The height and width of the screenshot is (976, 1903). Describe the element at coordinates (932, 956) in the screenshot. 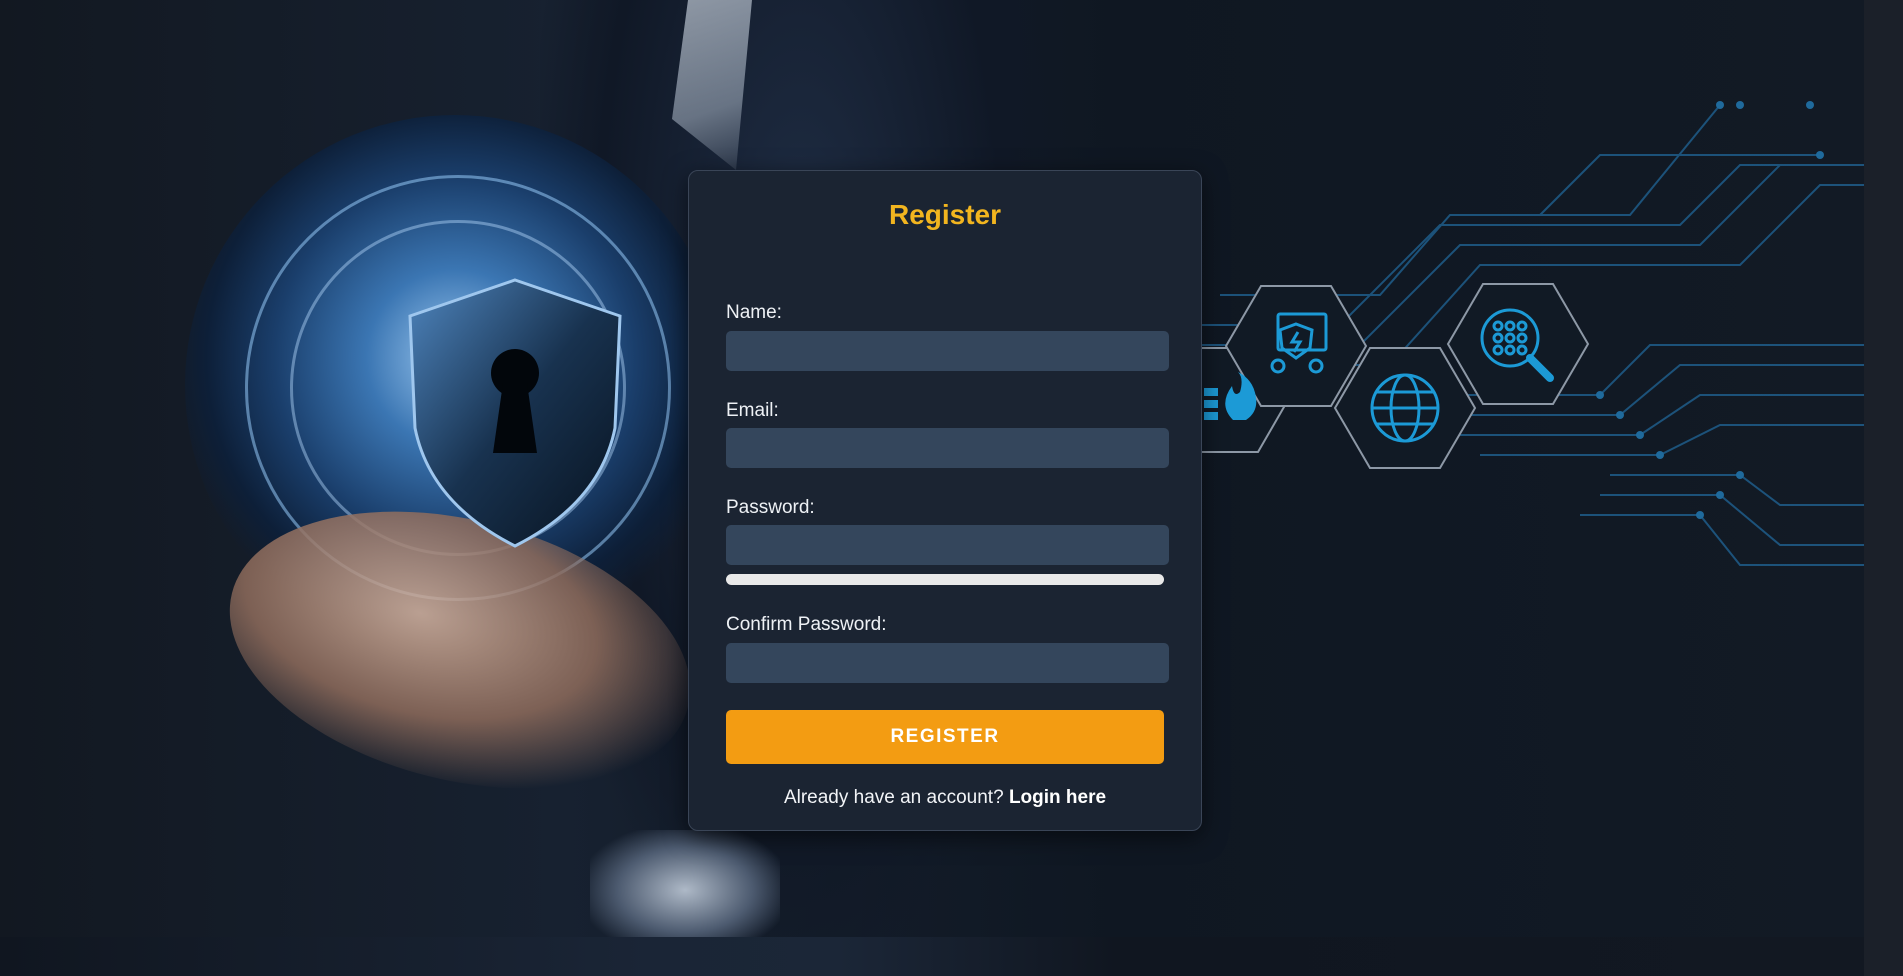

I see `background-repeat-strip` at that location.